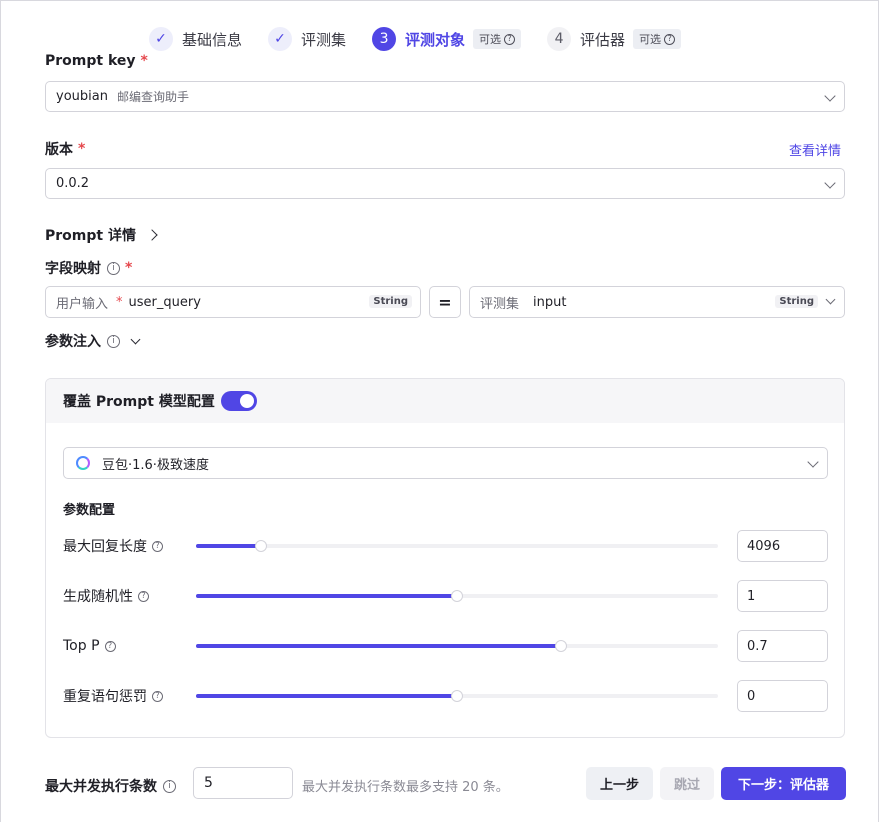 This screenshot has height=822, width=879. I want to click on prompt-key-description: 邮编查询助手, so click(152, 97).